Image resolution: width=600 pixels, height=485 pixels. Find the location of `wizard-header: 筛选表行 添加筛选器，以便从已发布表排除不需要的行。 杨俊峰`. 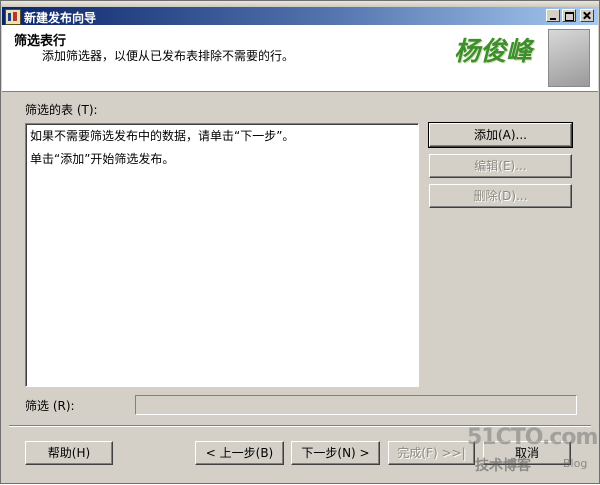

wizard-header: 筛选表行 添加筛选器，以便从已发布表排除不需要的行。 杨俊峰 is located at coordinates (300, 58).